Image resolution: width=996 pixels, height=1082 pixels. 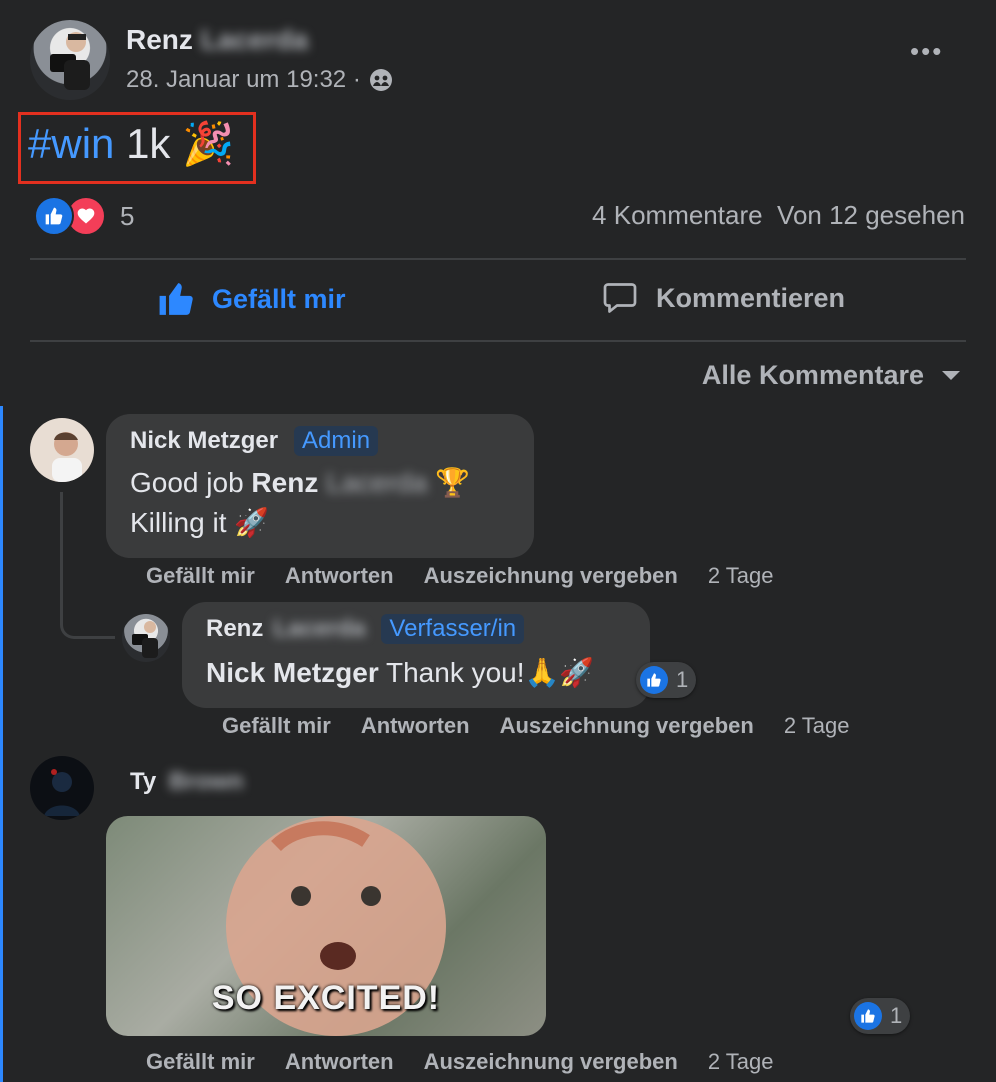 I want to click on comment-filter-dropdown: Alle Kommentare, so click(x=831, y=375).